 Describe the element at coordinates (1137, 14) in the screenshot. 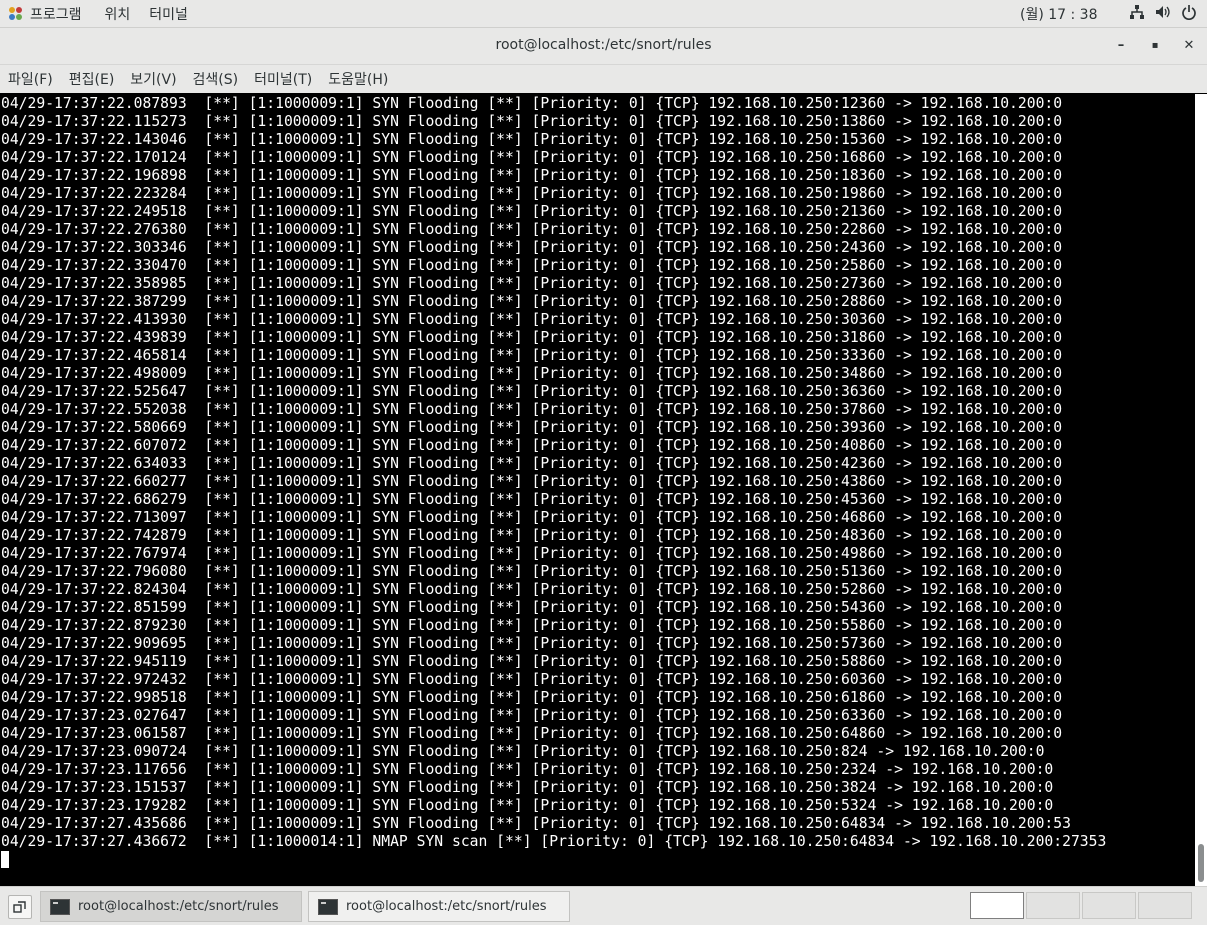

I see `network-icon` at that location.